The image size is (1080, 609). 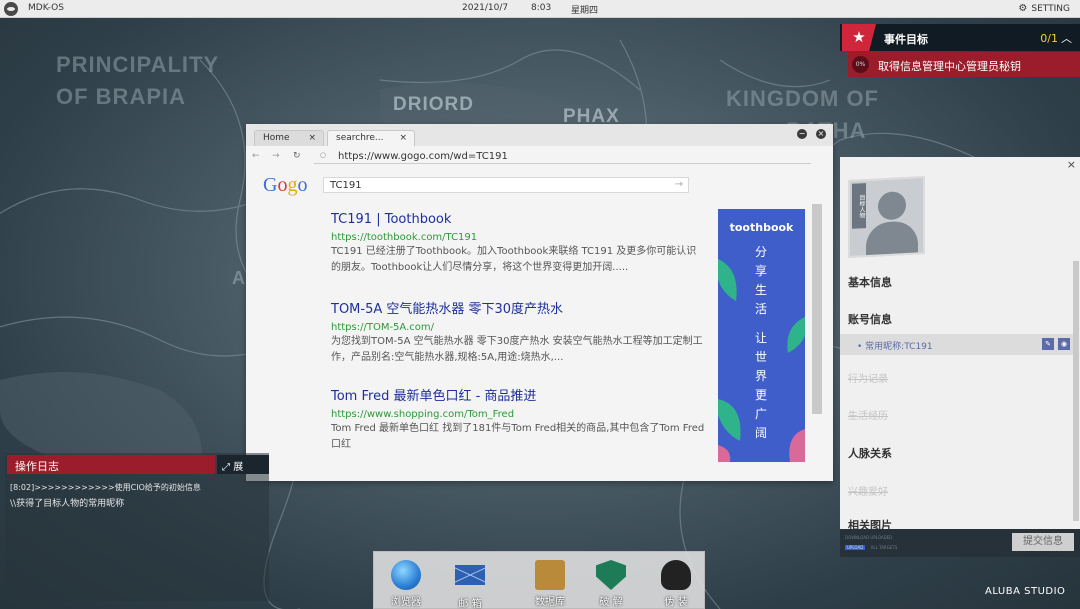 I want to click on result-url: https://TOM-5A.com/, so click(x=518, y=327).